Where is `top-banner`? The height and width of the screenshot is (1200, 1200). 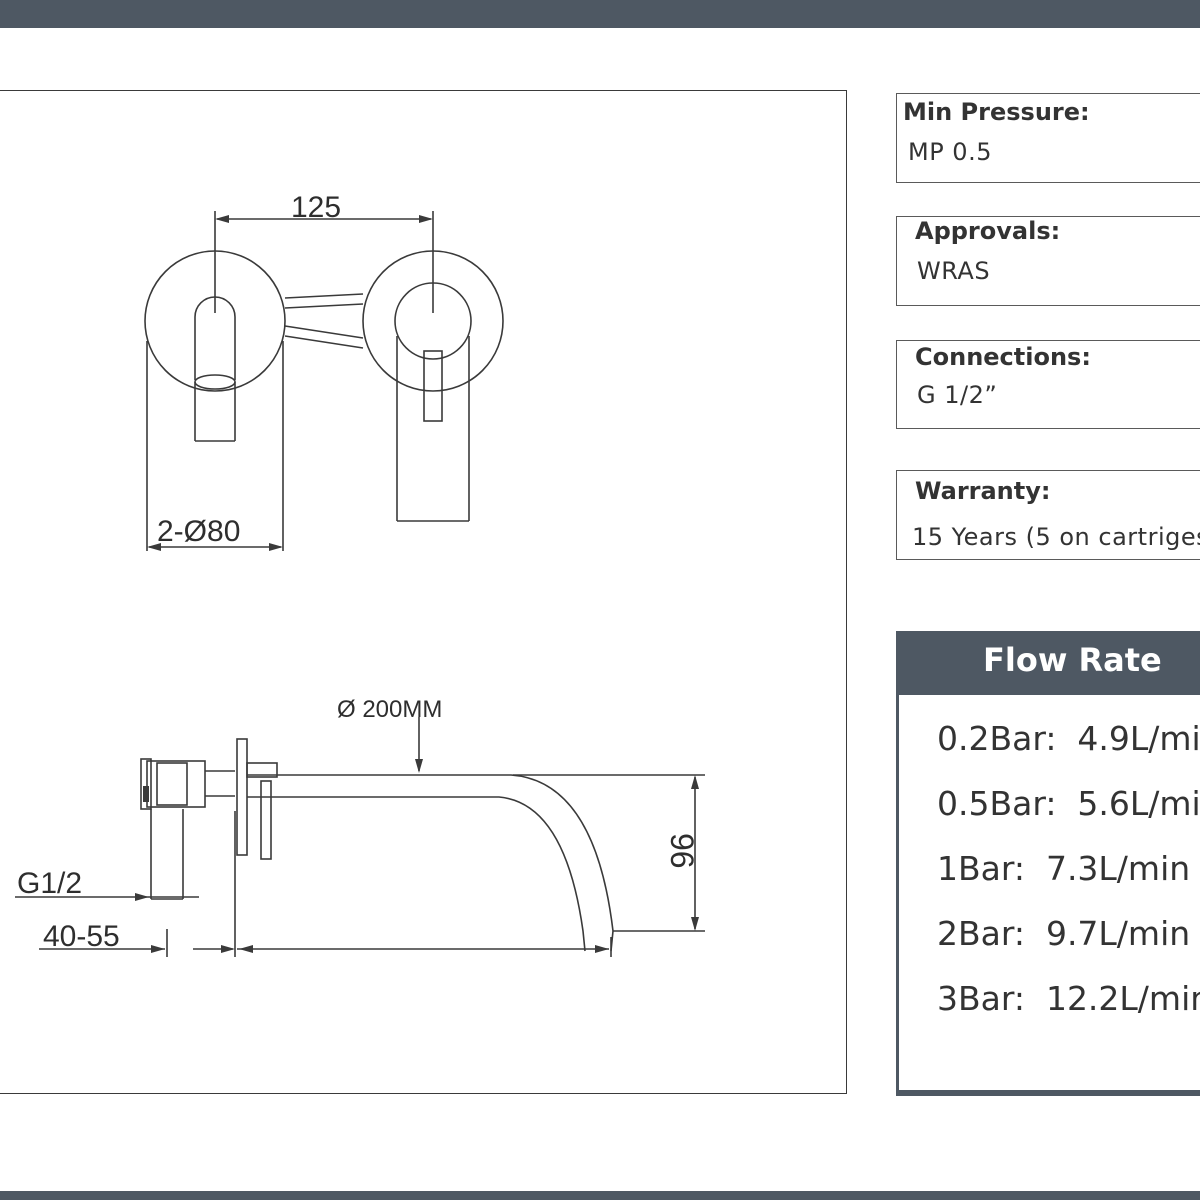 top-banner is located at coordinates (600, 14).